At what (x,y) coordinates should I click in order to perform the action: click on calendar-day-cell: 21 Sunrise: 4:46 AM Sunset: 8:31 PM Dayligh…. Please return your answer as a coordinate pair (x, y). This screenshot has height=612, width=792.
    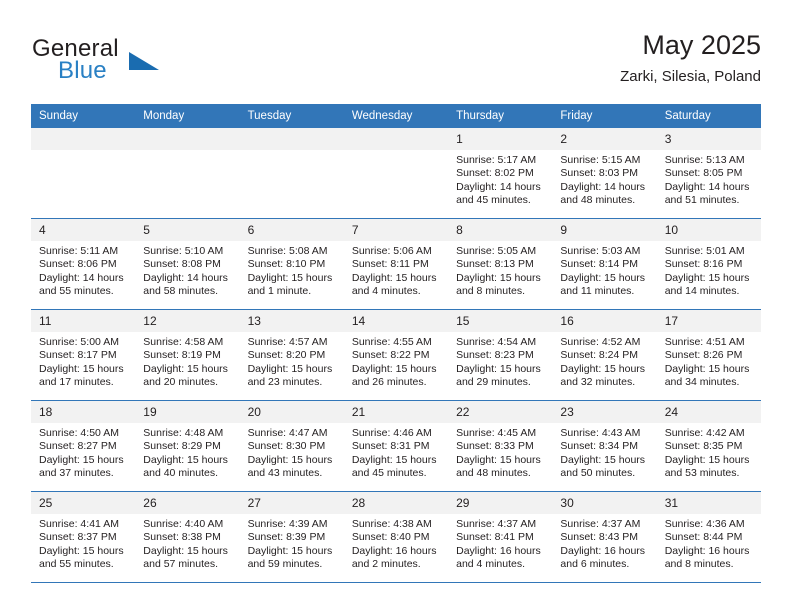
    Looking at the image, I should click on (396, 446).